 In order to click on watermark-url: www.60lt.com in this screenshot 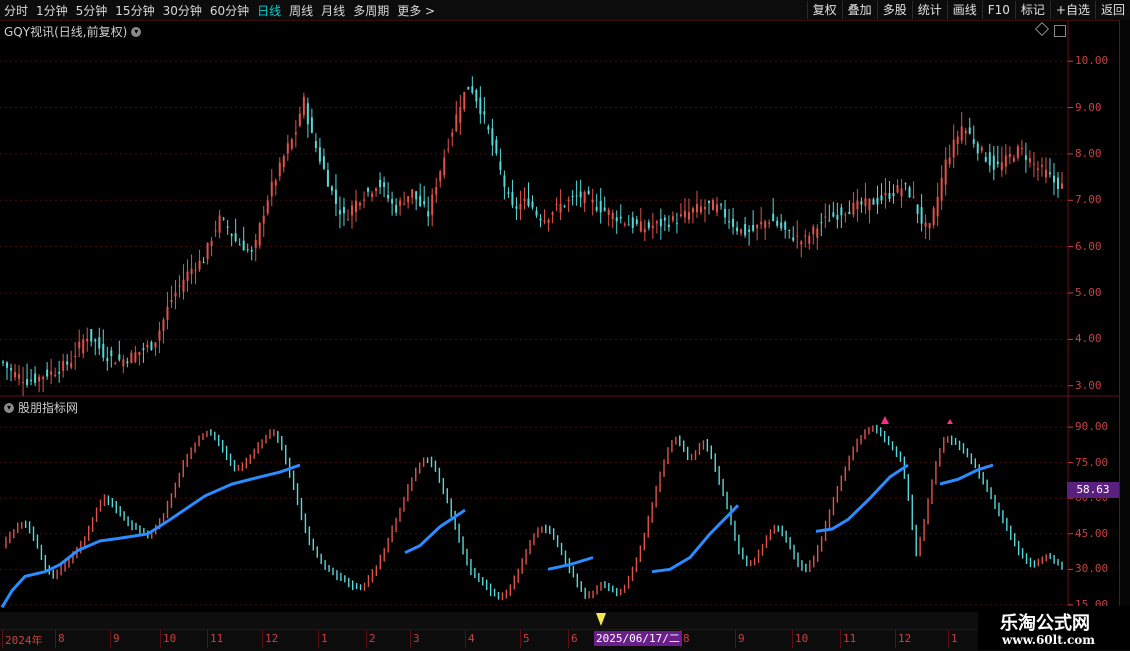, I will do `click(1048, 640)`.